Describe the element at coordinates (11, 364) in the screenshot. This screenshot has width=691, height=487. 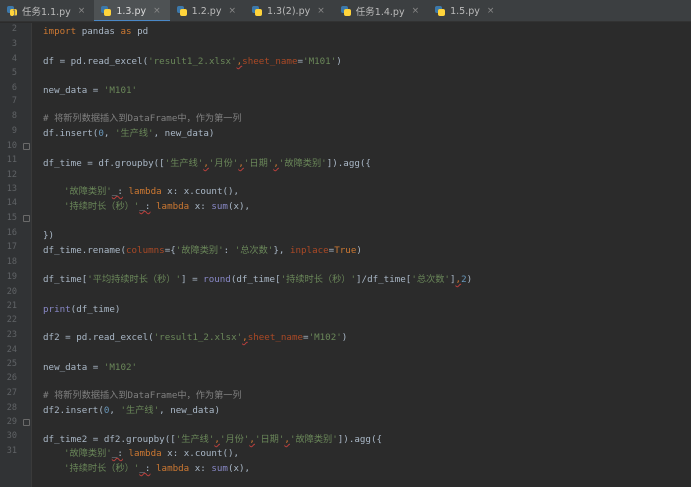
I see `line-number: 25` at that location.